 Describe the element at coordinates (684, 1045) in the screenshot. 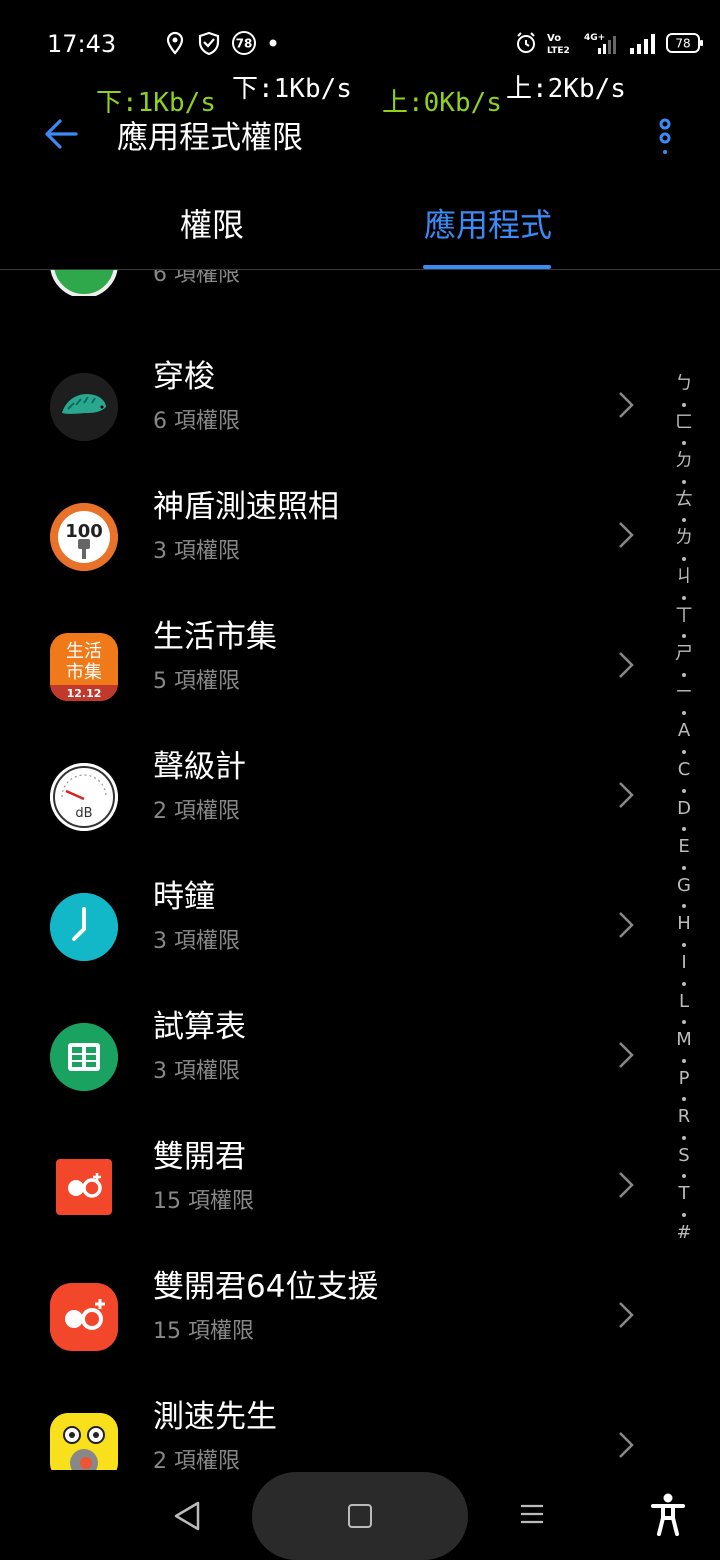

I see `index-letter: M` at that location.